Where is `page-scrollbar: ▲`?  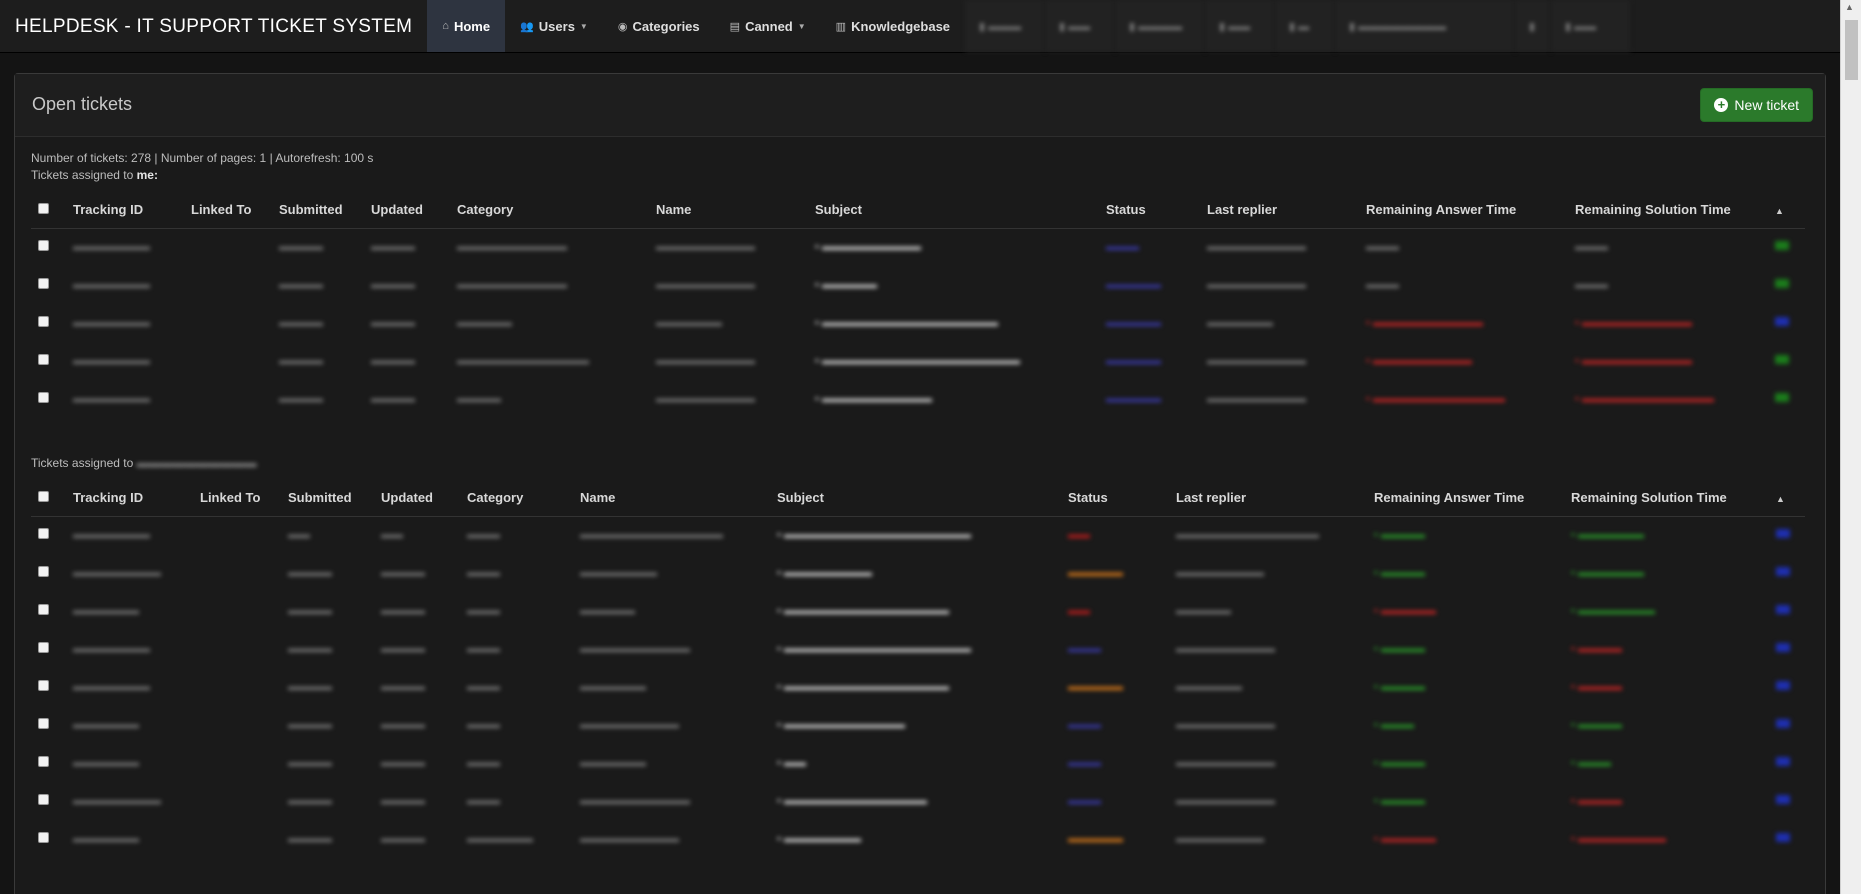 page-scrollbar: ▲ is located at coordinates (1850, 447).